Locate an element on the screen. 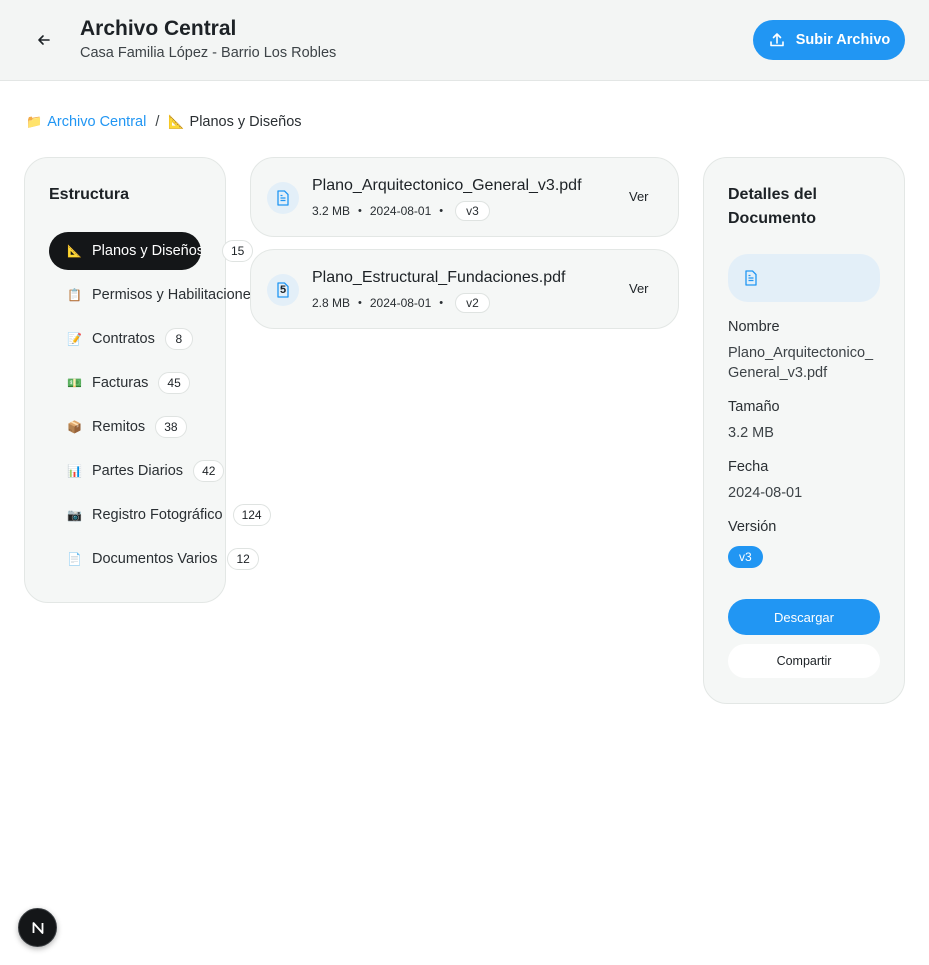 Image resolution: width=929 pixels, height=965 pixels. sidebar-item-label: Registro Fotográfico is located at coordinates (157, 515).